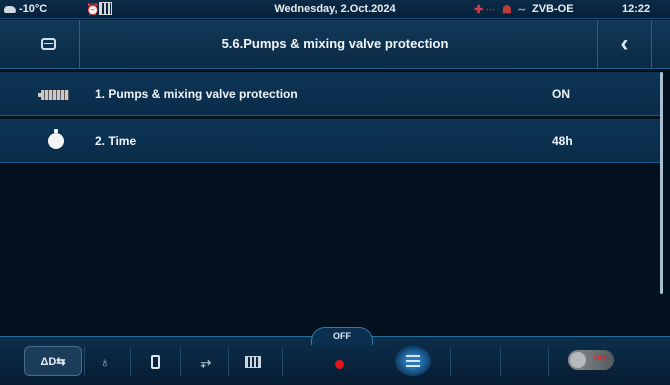 The height and width of the screenshot is (385, 670). I want to click on radiator-icon, so click(253, 361).